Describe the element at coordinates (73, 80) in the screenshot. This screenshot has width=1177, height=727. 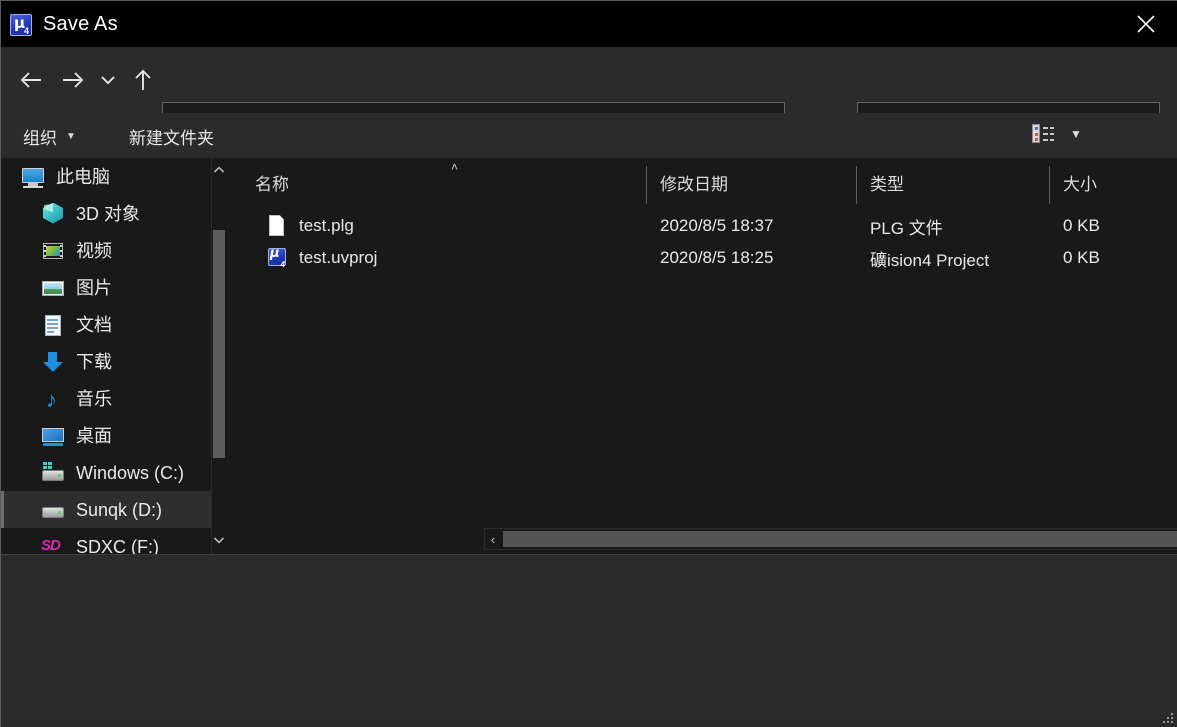
I see `forward-arrow-icon` at that location.